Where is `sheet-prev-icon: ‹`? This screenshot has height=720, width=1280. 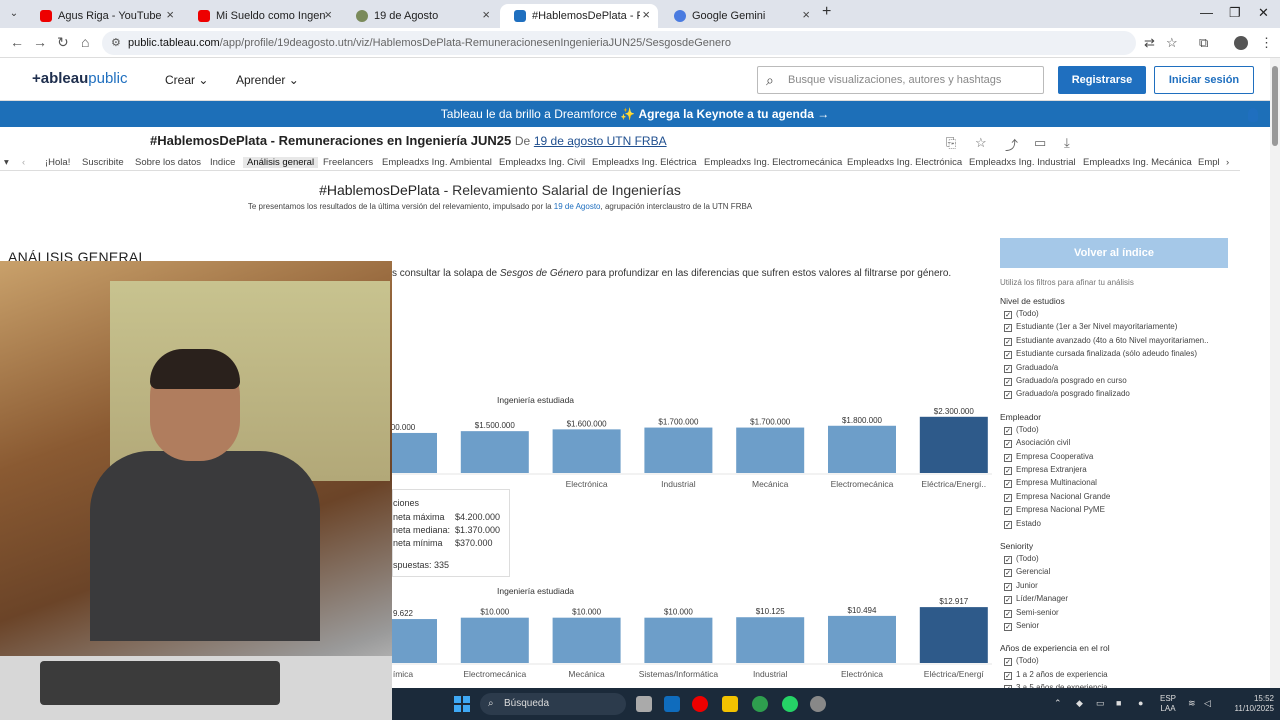 sheet-prev-icon: ‹ is located at coordinates (23, 162).